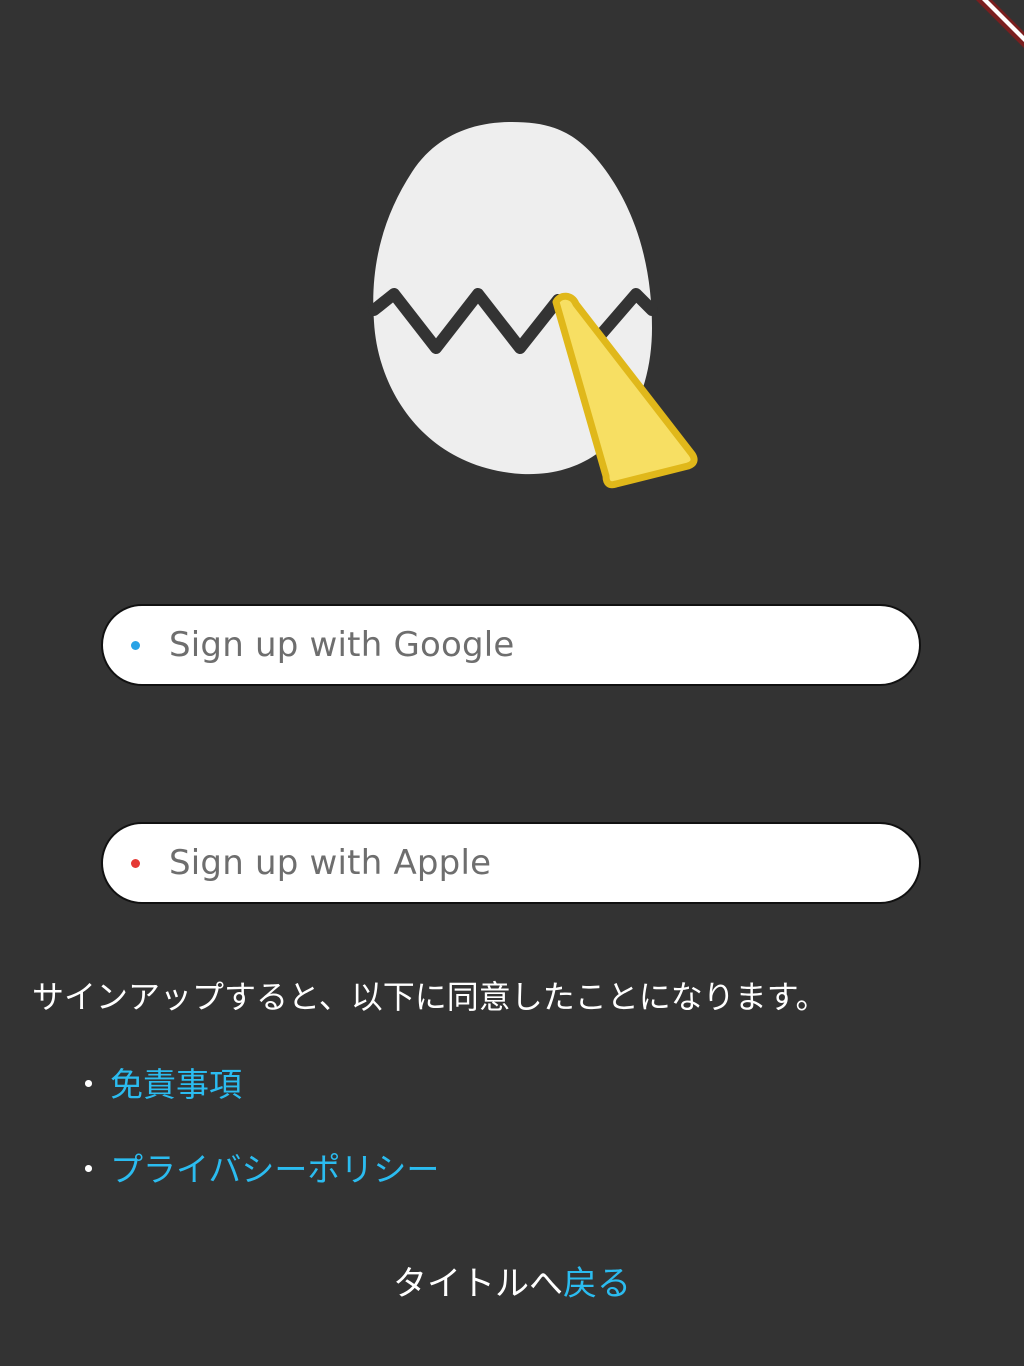 Image resolution: width=1024 pixels, height=1366 pixels. I want to click on agreement-text: サインアップすると、以下に同意したことになります。, so click(430, 997).